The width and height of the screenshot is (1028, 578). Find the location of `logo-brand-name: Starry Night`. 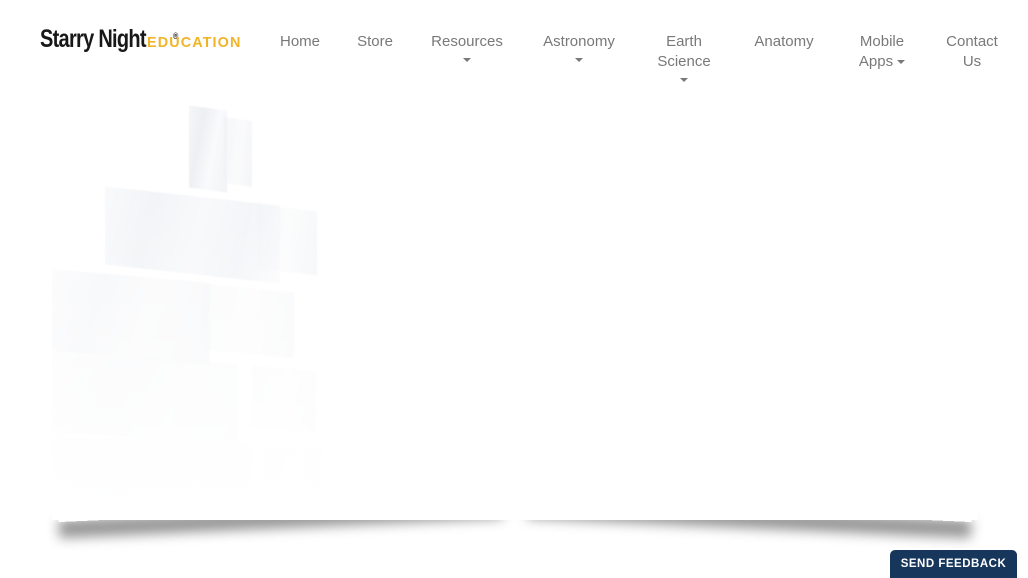

logo-brand-name: Starry Night is located at coordinates (93, 39).